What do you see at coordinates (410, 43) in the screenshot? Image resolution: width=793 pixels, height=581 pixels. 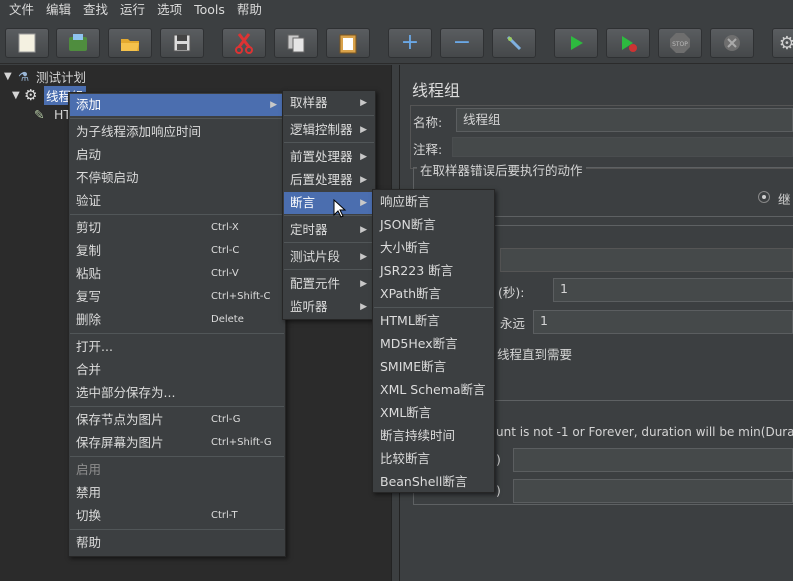 I see `expand-button: +` at bounding box center [410, 43].